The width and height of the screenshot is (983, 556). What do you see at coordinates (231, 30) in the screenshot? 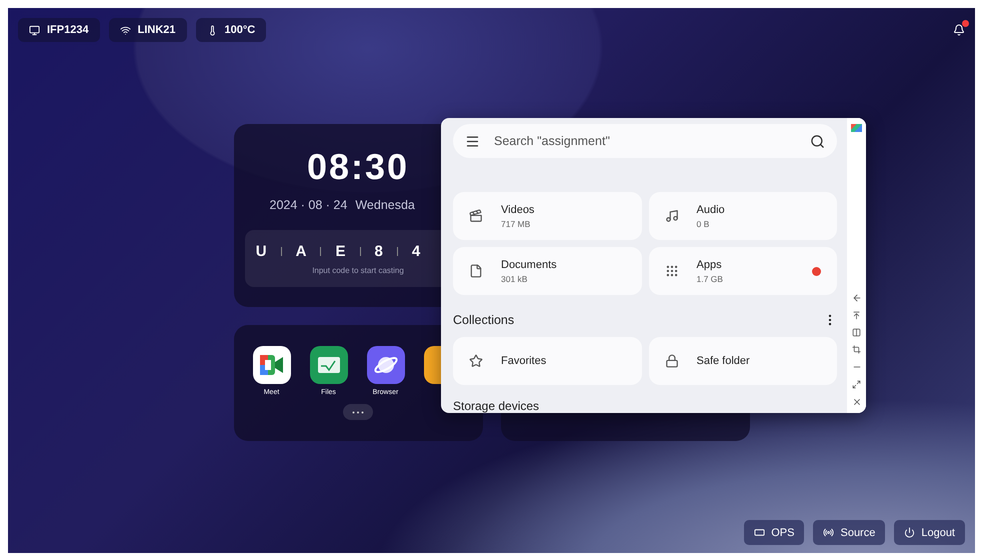
I see `status-chip: 100°C` at bounding box center [231, 30].